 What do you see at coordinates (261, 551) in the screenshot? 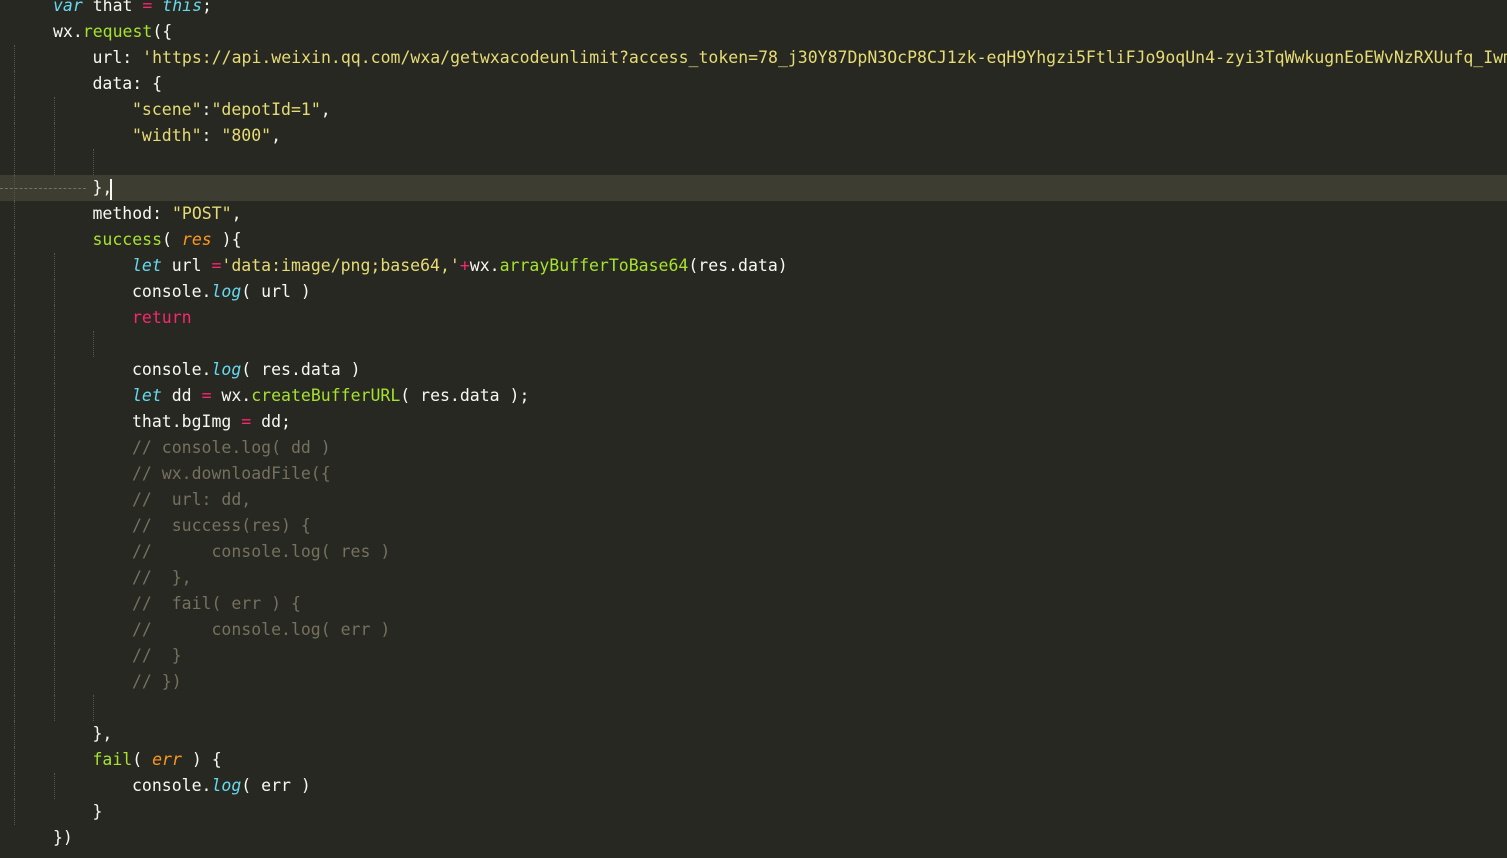
I see `code-token: // console.log( res )` at bounding box center [261, 551].